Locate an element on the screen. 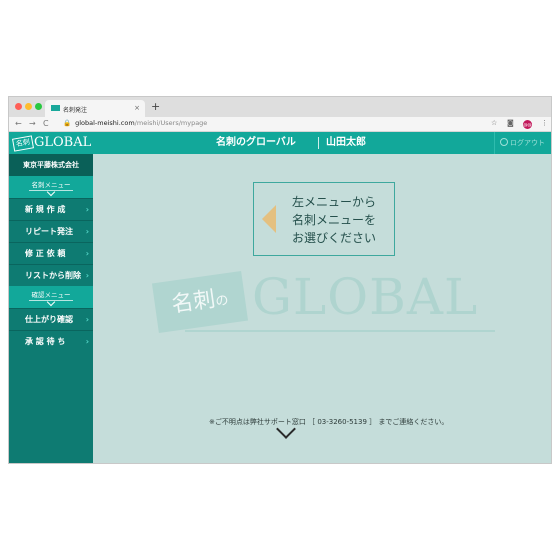 The height and width of the screenshot is (560, 560). url-path: /meishi/Users/mypage is located at coordinates (171, 123).